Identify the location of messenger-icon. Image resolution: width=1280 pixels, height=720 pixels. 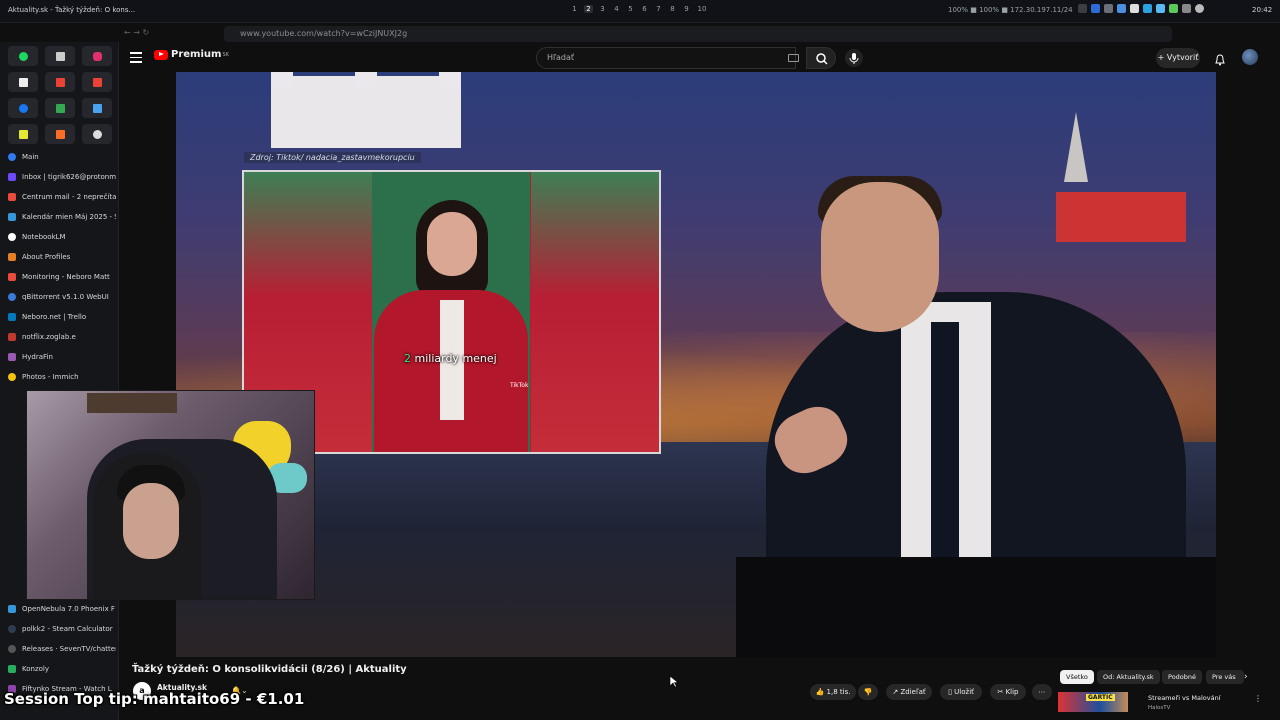
(23, 108).